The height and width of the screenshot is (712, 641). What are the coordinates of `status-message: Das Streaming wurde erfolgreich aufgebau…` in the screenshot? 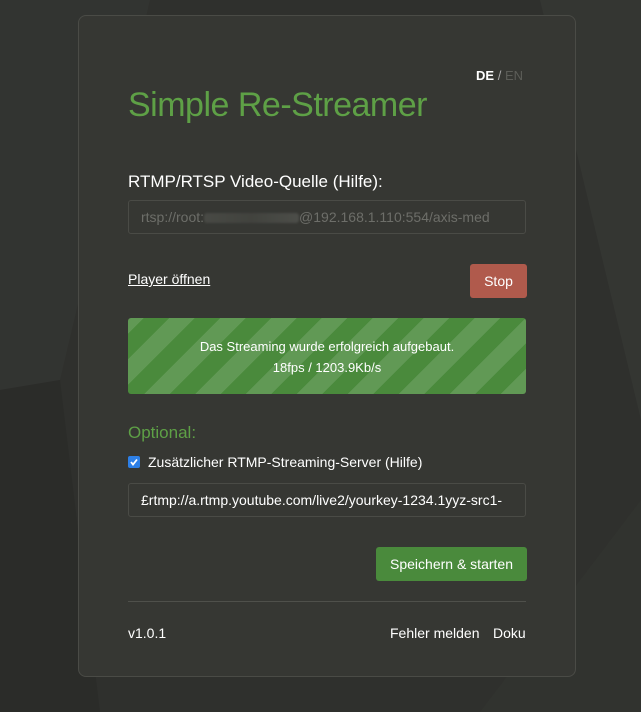 It's located at (327, 346).